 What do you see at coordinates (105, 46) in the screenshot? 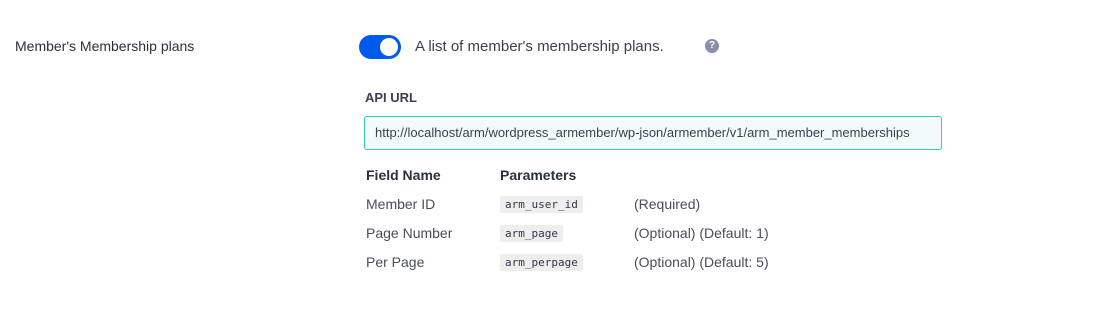
I see `setting-label: Member's Membership plans` at bounding box center [105, 46].